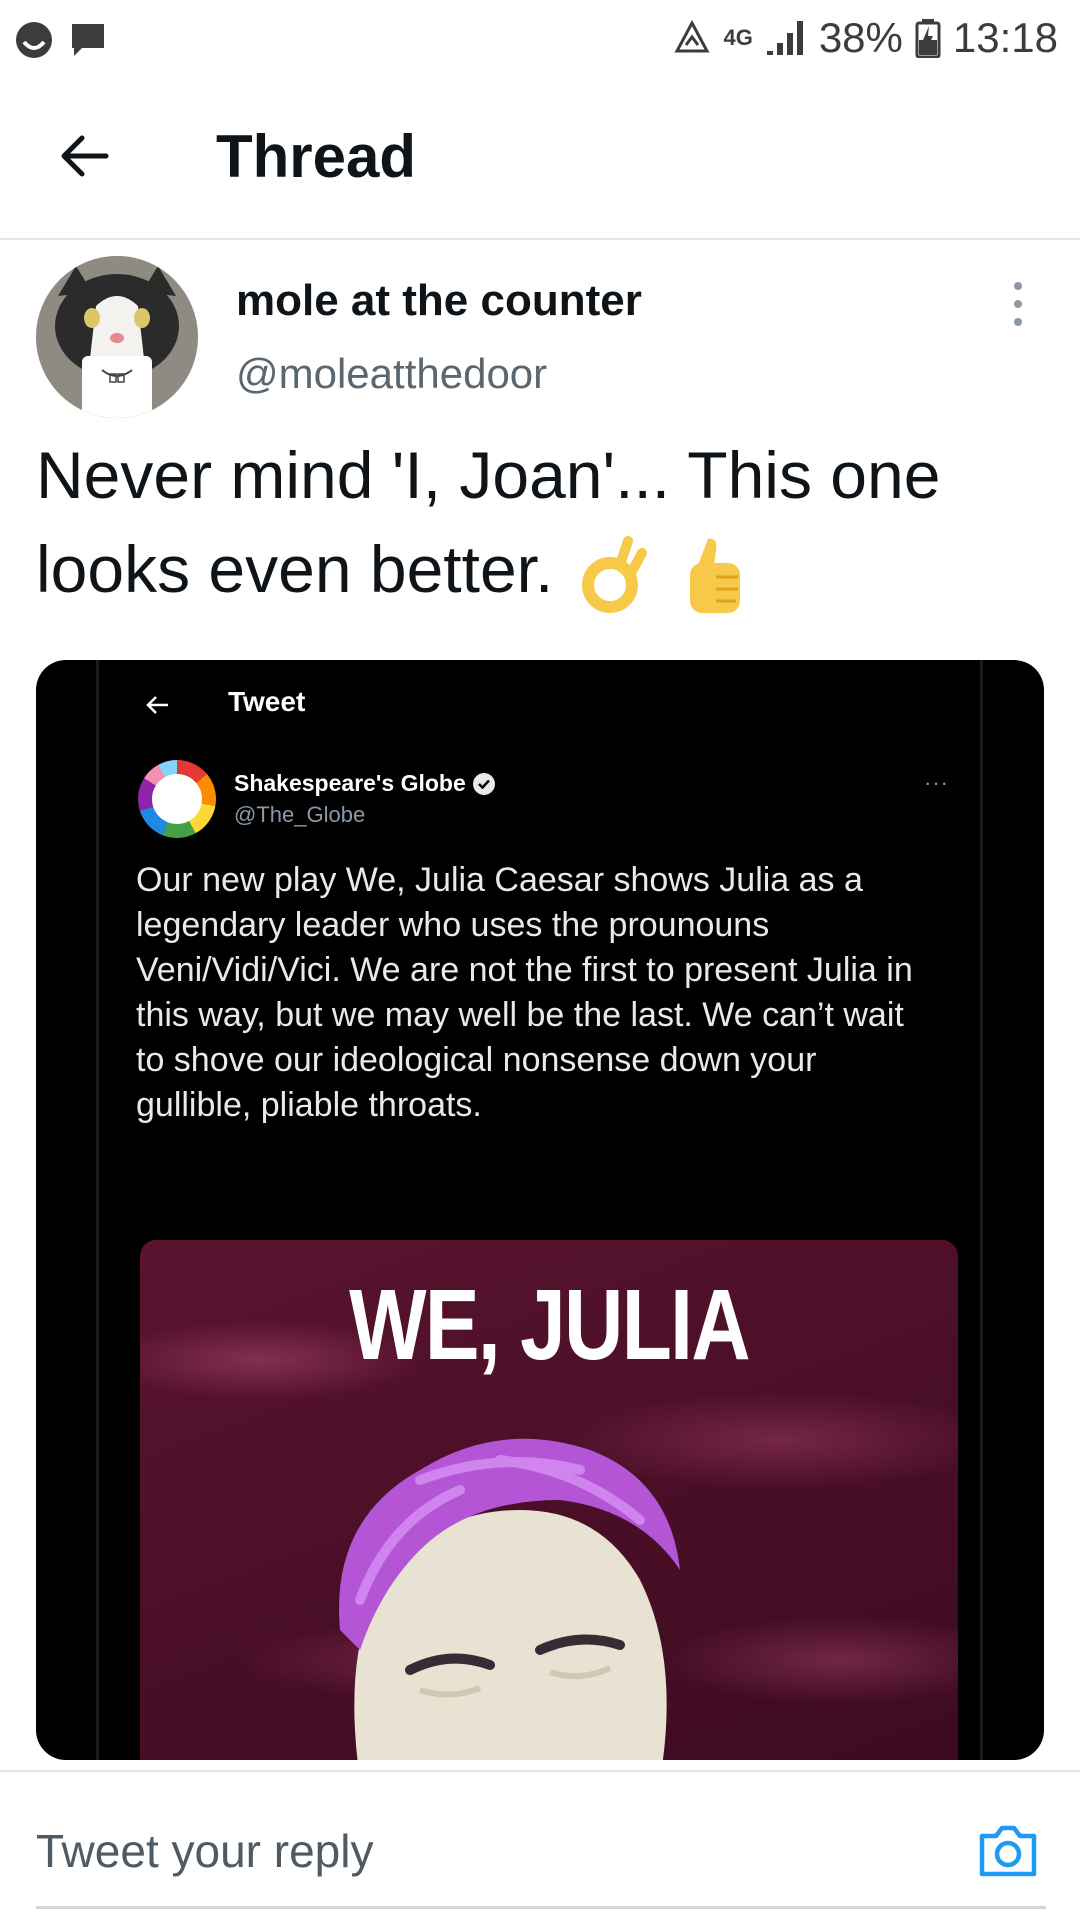  What do you see at coordinates (936, 782) in the screenshot?
I see `embedded-more-icon: ···` at bounding box center [936, 782].